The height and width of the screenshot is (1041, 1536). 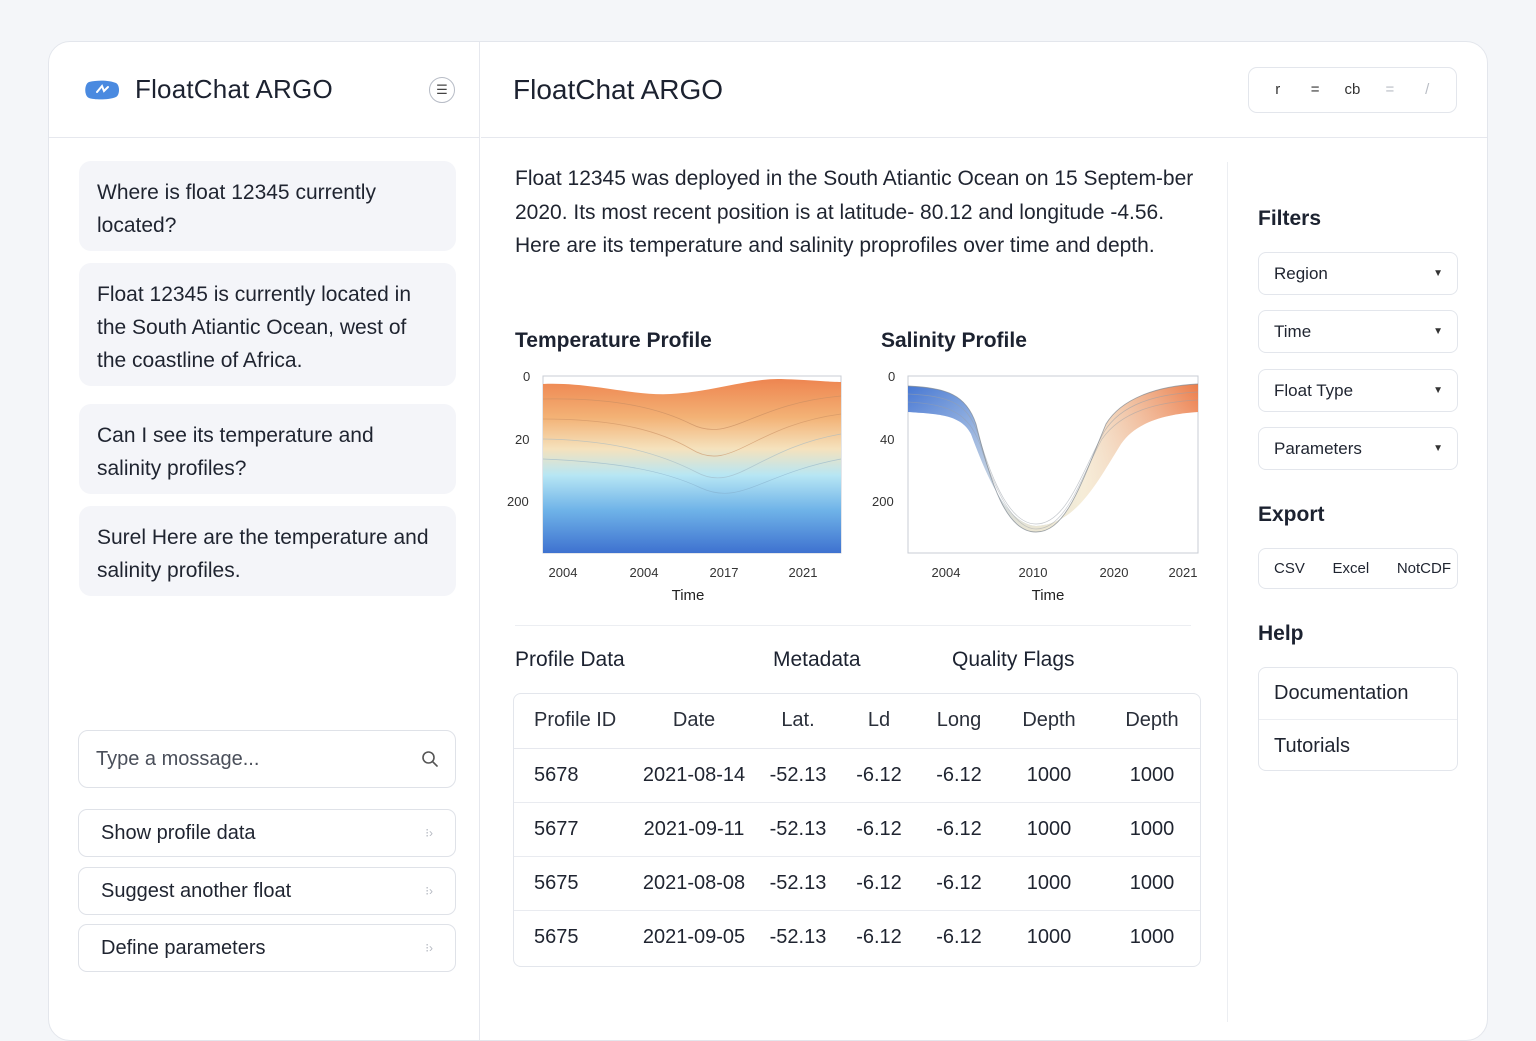 What do you see at coordinates (798, 721) in the screenshot?
I see `column-header: Lat.` at bounding box center [798, 721].